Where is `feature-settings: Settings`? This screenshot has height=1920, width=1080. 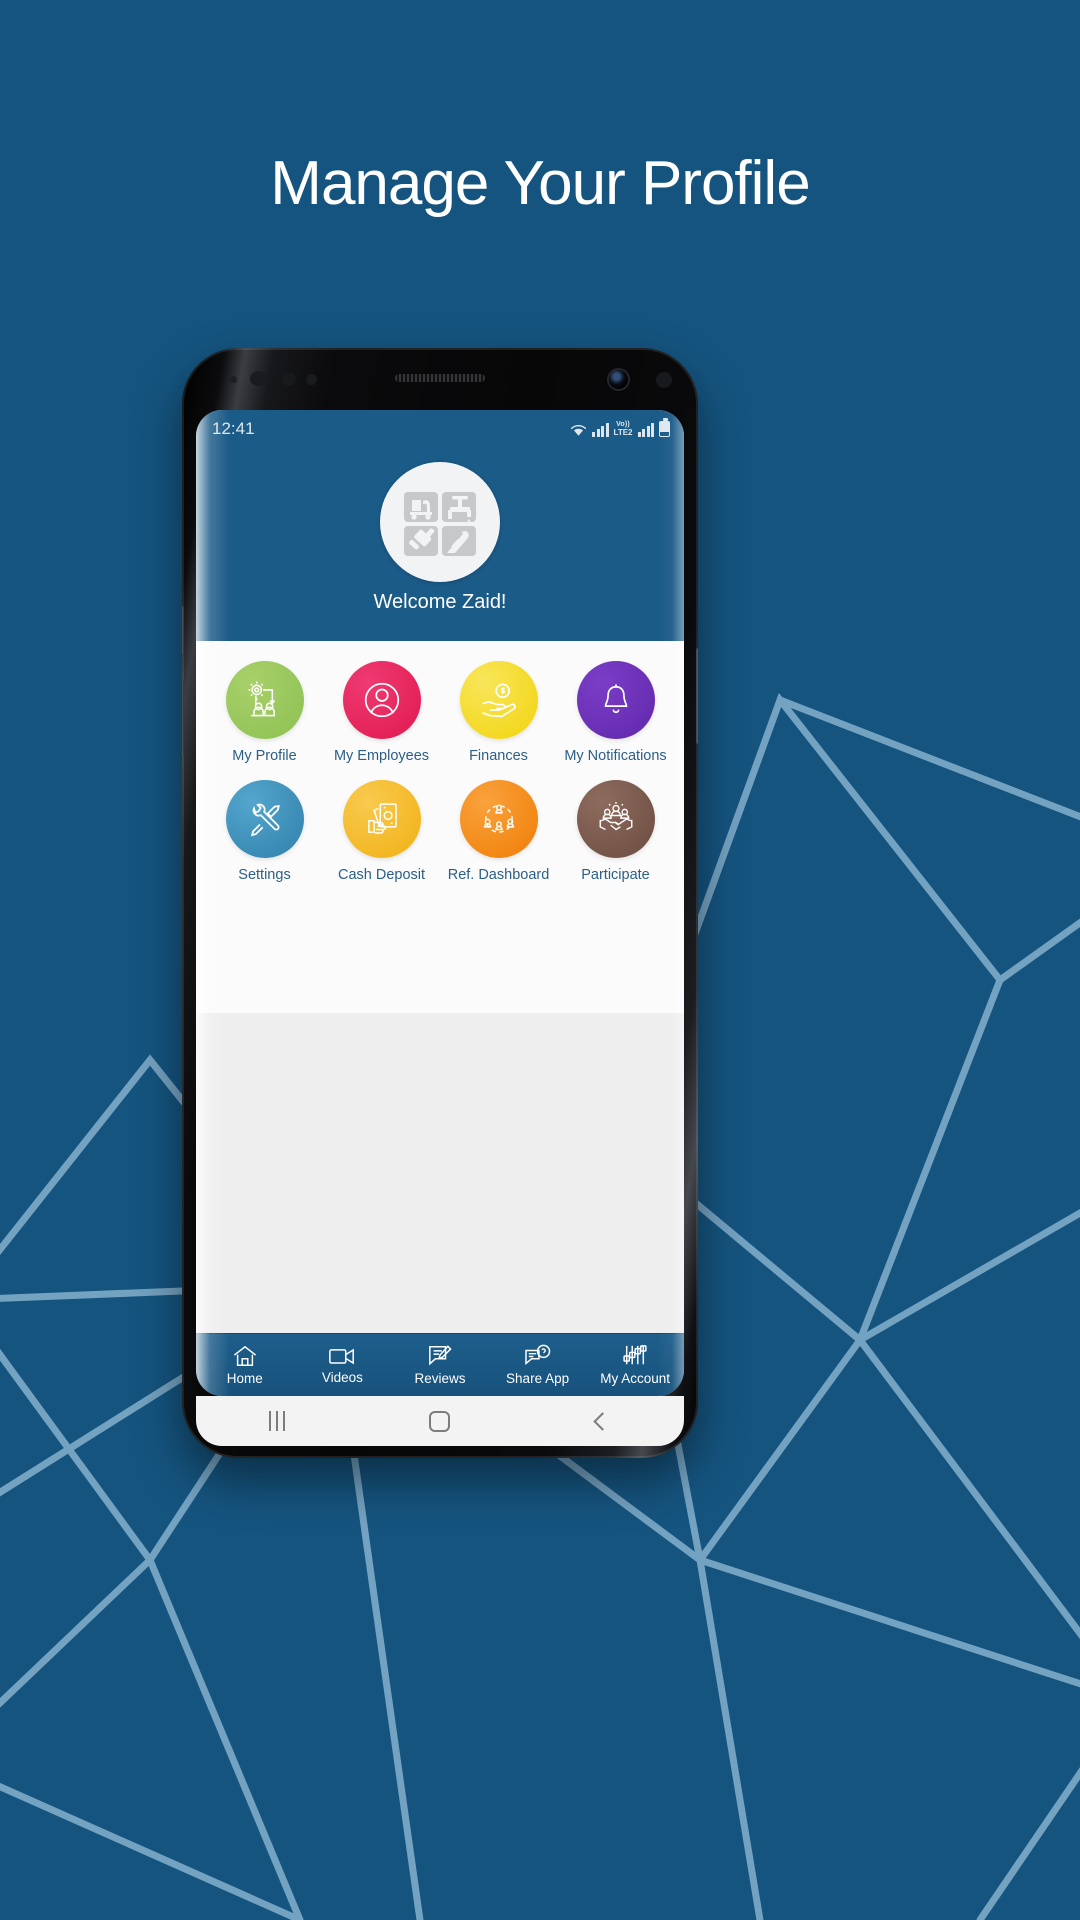 feature-settings: Settings is located at coordinates (264, 839).